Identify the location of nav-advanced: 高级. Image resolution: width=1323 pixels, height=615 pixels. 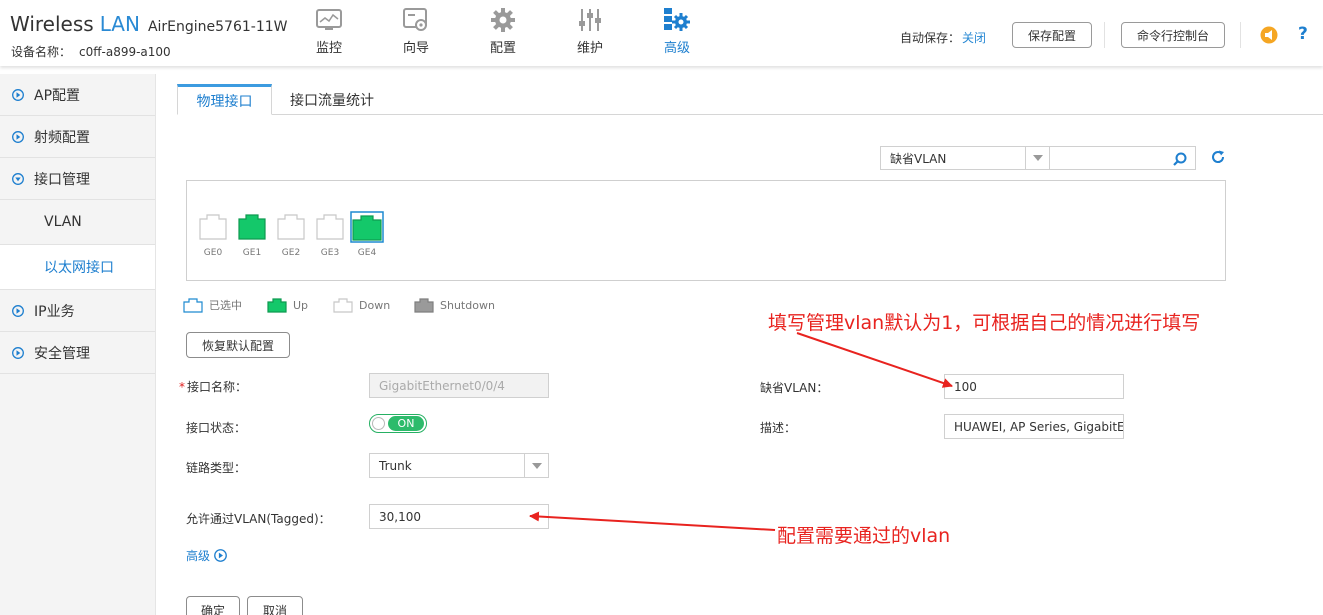
(677, 31).